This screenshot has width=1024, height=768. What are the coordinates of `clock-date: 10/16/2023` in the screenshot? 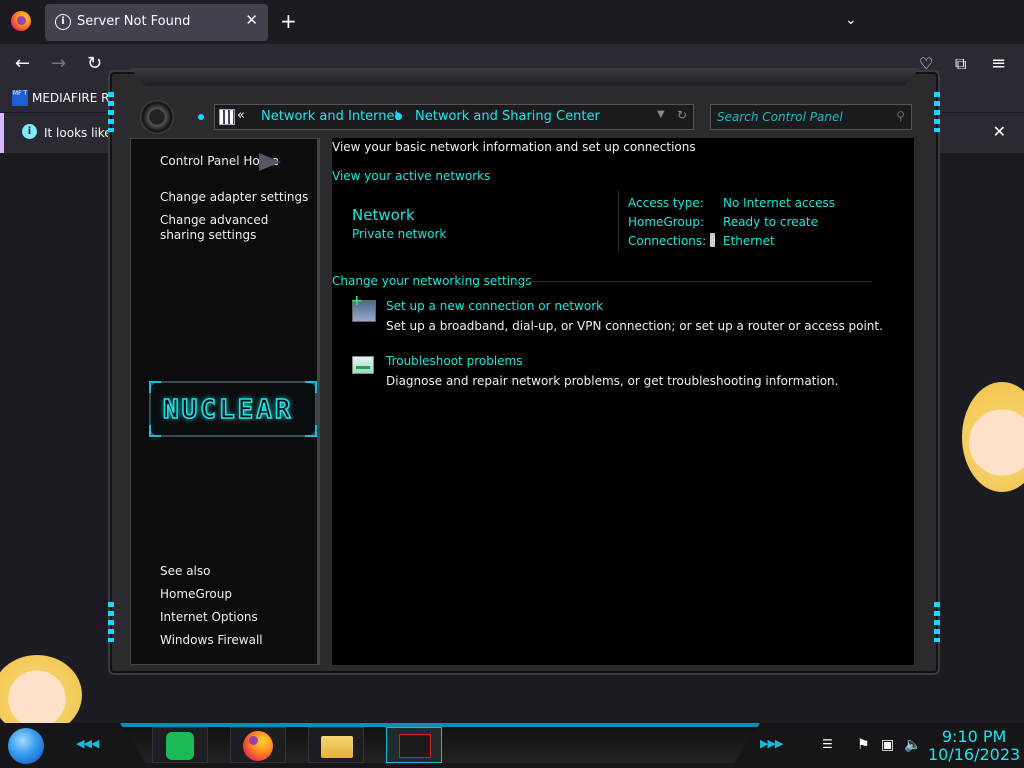 It's located at (974, 754).